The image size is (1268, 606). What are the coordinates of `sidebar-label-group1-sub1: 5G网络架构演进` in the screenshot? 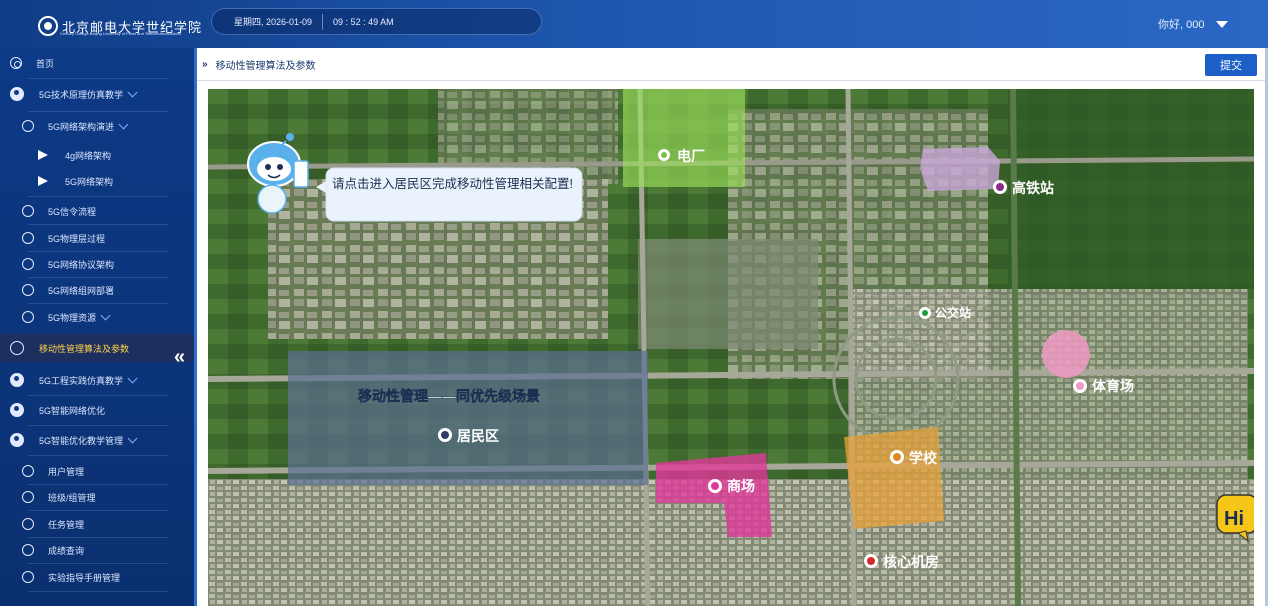 It's located at (81, 126).